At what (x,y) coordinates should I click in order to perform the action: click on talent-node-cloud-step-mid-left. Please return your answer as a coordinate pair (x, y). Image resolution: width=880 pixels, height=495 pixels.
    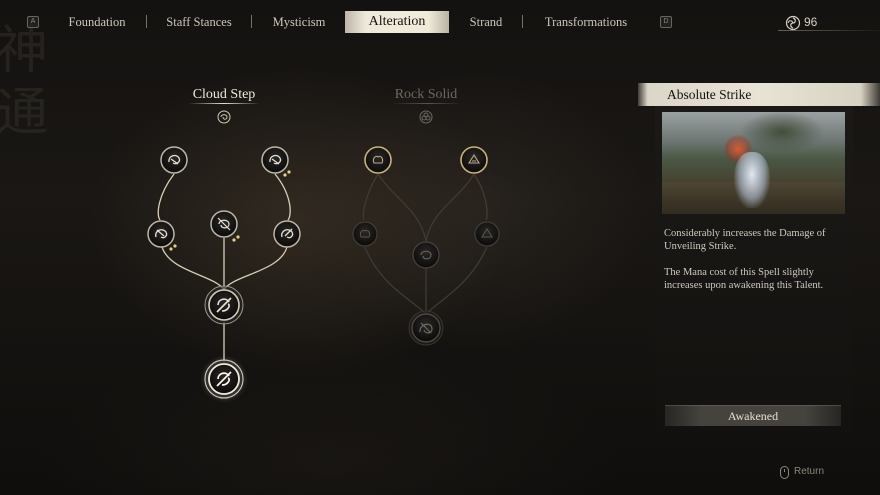
    Looking at the image, I should click on (161, 234).